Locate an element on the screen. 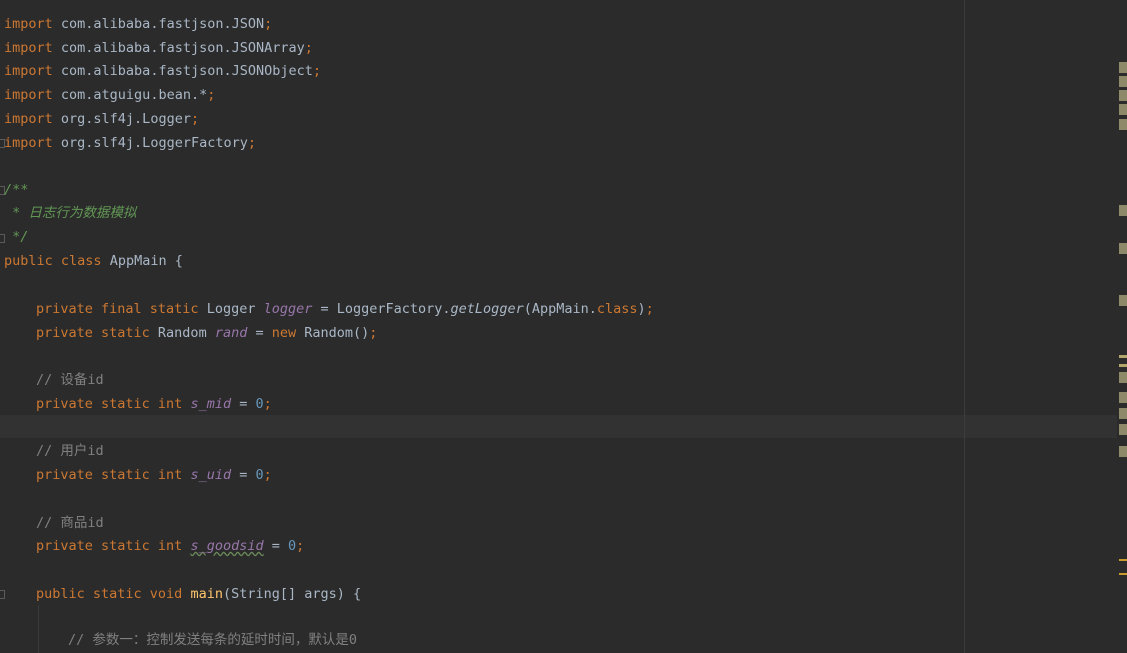  line-comment: // 商品id is located at coordinates (70, 523).